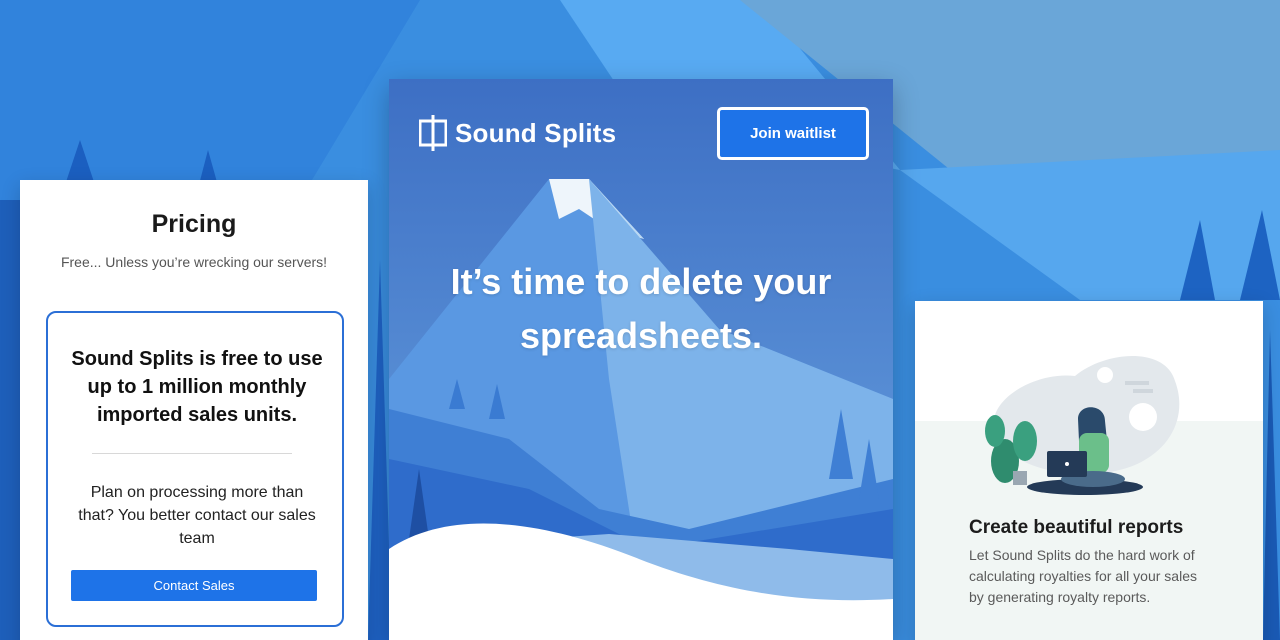  What do you see at coordinates (194, 585) in the screenshot?
I see `contact-sales-button: Contact Sales` at bounding box center [194, 585].